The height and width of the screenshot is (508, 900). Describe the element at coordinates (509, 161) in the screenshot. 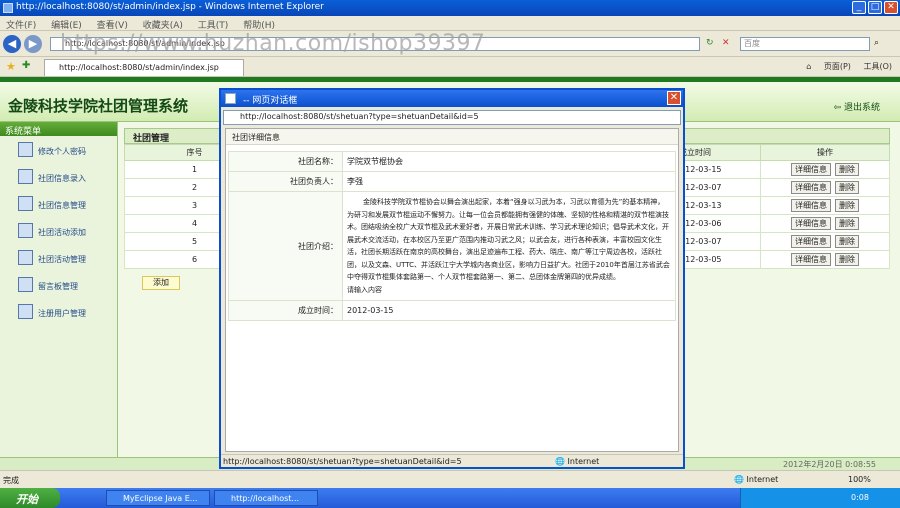

I see `name-value: 学院双节棍协会` at that location.